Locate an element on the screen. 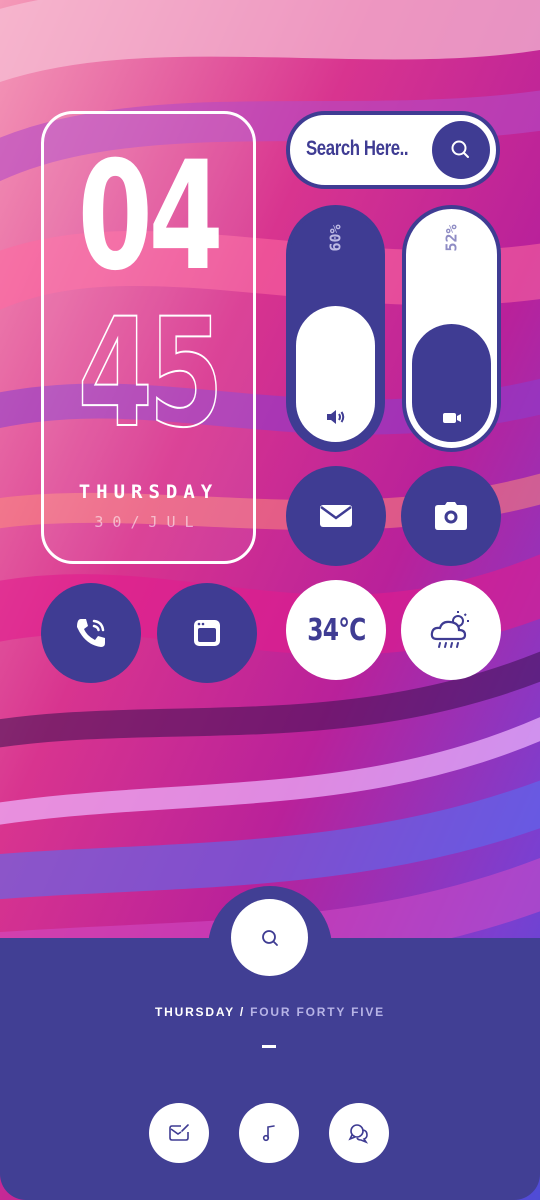 This screenshot has width=540, height=1200. temperature-widget: 34°C is located at coordinates (336, 630).